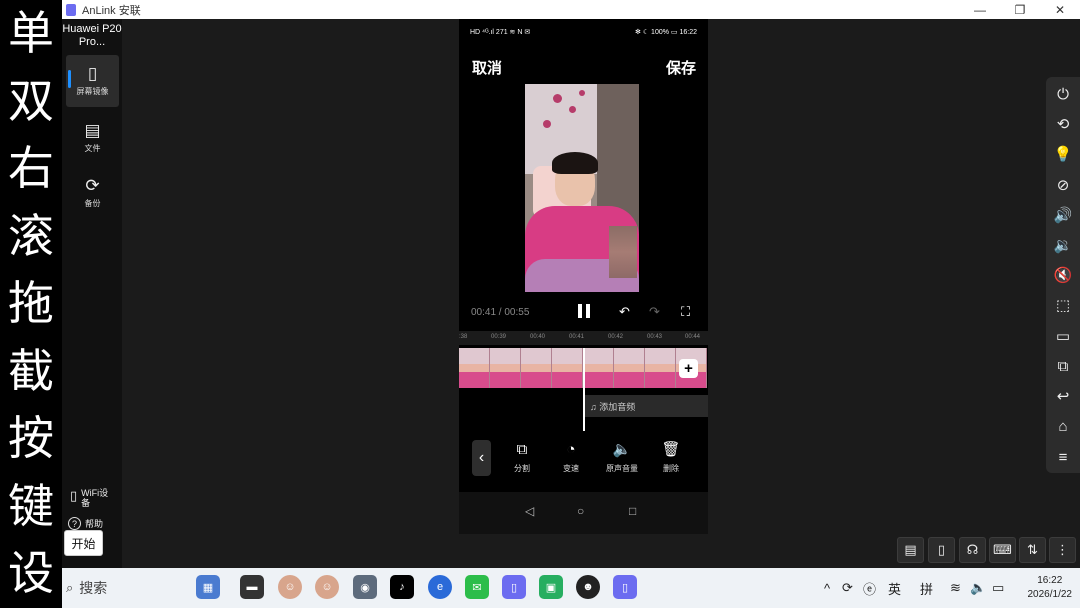  I want to click on tool-original-volume: 🔈 原声音量, so click(622, 457).